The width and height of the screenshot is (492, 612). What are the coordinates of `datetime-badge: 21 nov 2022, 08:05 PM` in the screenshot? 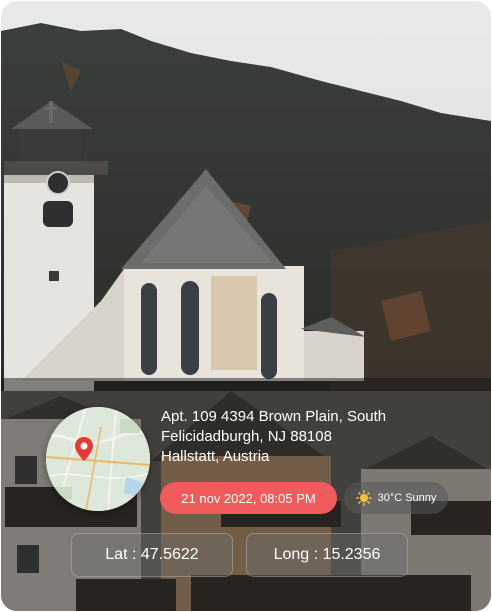 It's located at (248, 498).